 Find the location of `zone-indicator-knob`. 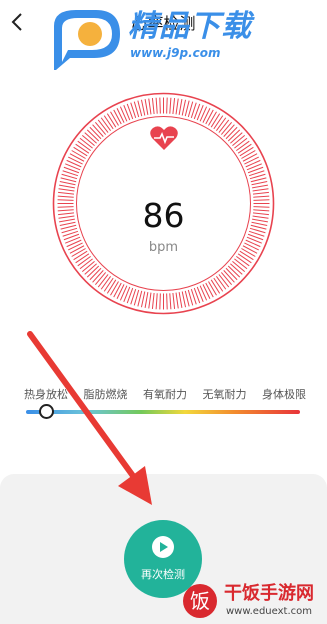

zone-indicator-knob is located at coordinates (46, 411).